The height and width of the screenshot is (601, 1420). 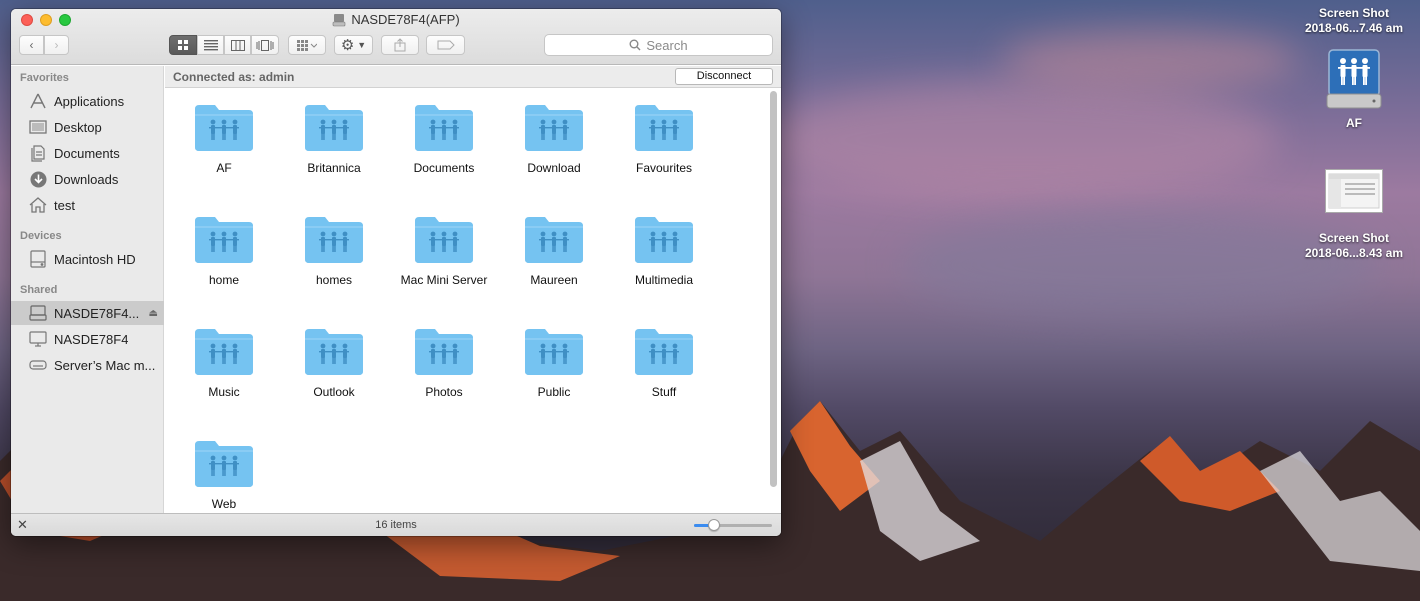 I want to click on folder-label: Favourites, so click(x=664, y=168).